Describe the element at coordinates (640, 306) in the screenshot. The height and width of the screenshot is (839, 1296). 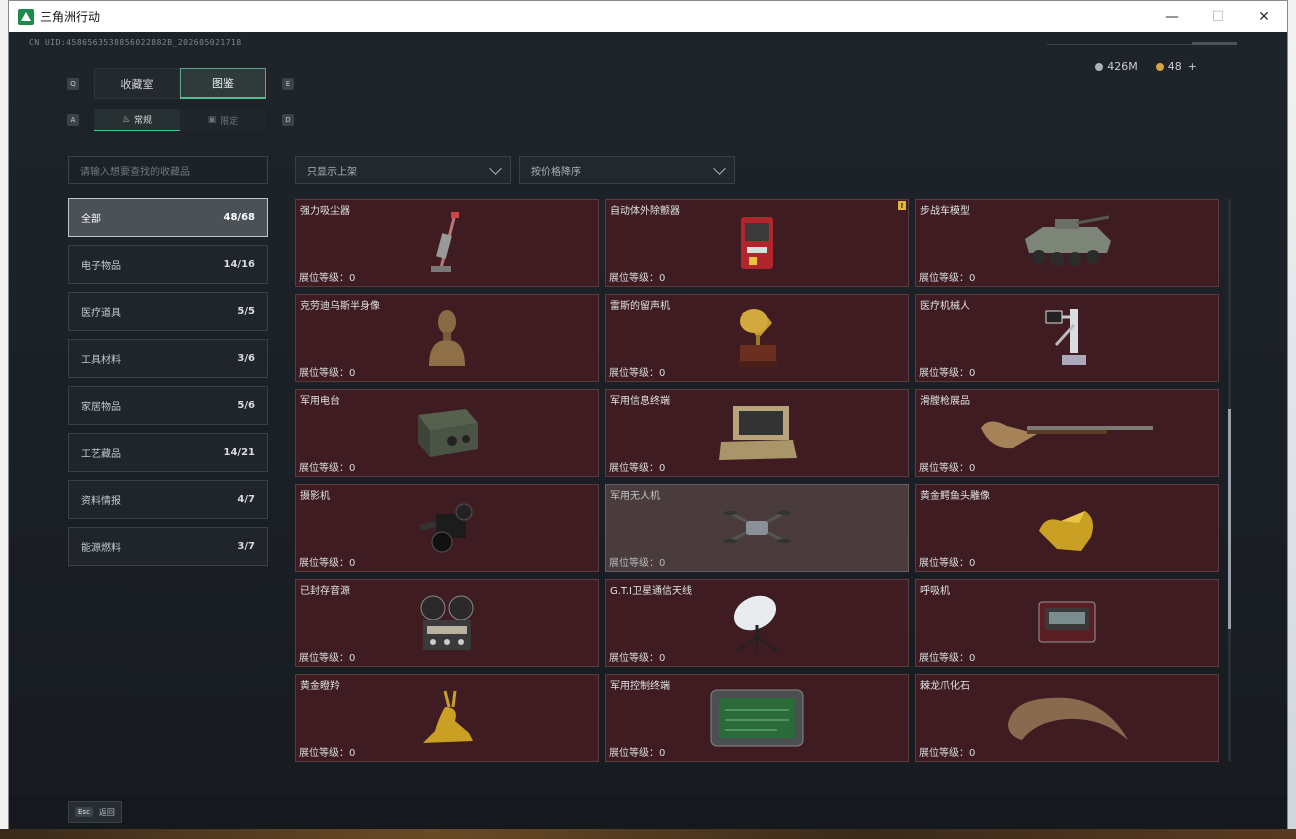
I see `collectible-name: 雷斯的留声机` at that location.